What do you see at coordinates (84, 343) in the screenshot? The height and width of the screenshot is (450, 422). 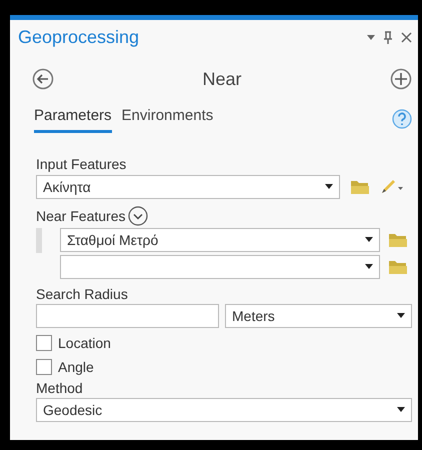 I see `checkbox-label: Location` at bounding box center [84, 343].